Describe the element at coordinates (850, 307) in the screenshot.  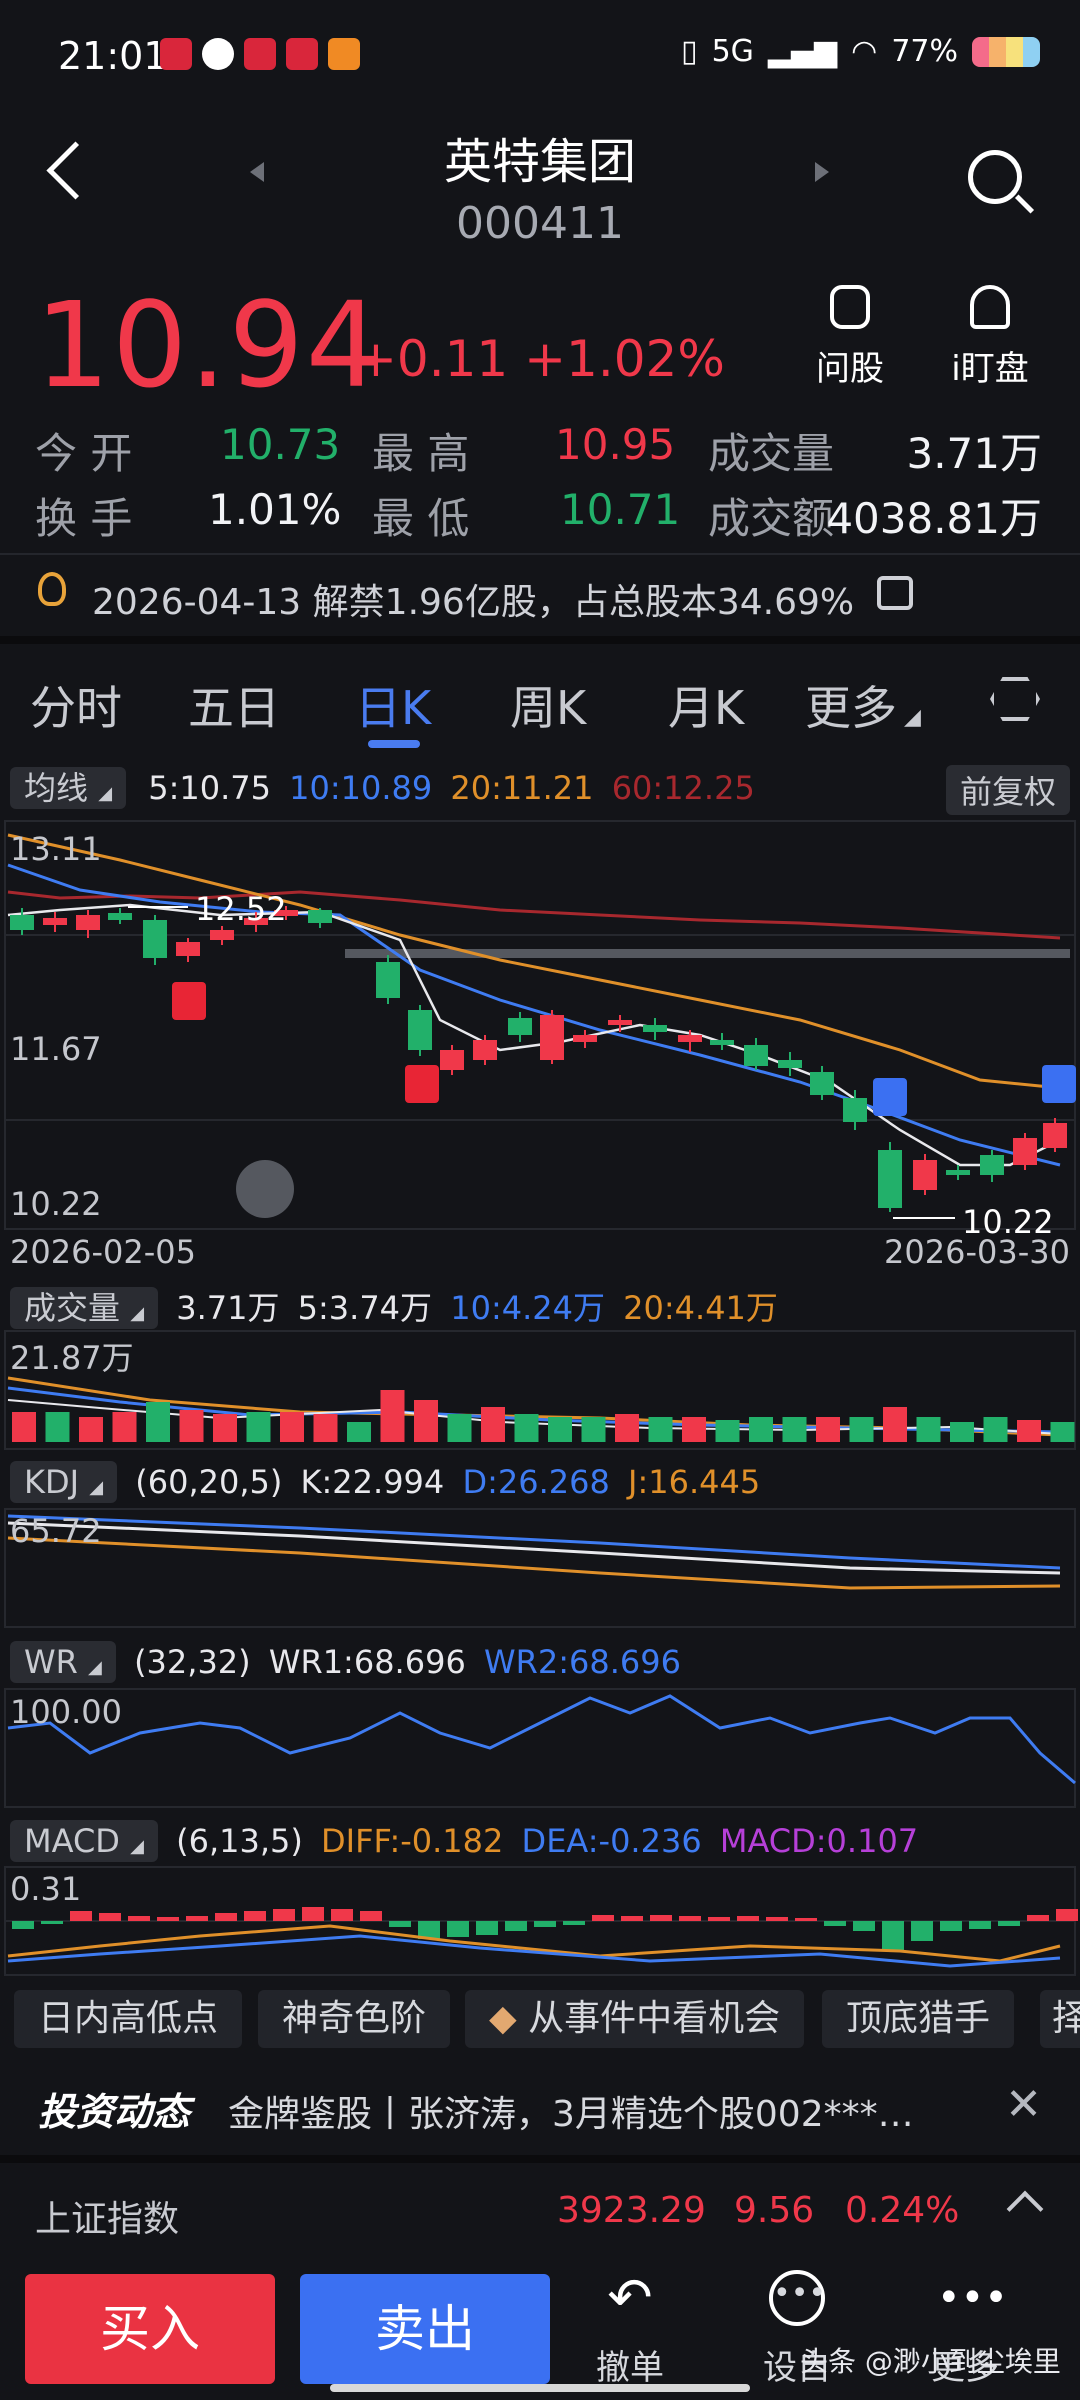
I see `person-icon` at that location.